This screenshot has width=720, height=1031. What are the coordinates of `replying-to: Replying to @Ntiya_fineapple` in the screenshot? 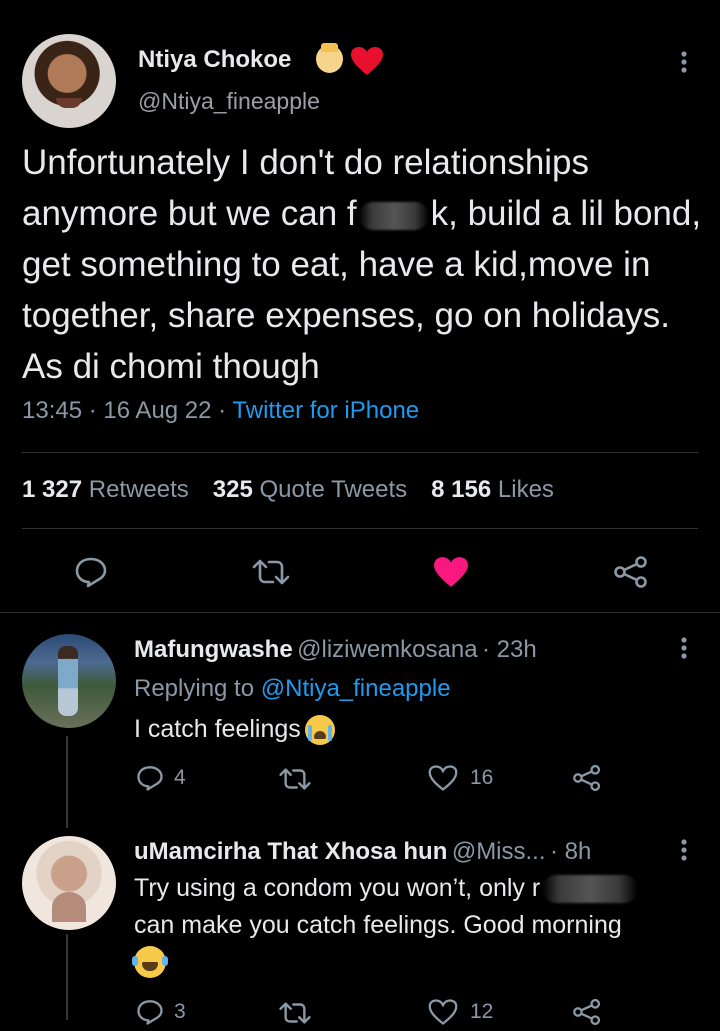 It's located at (292, 688).